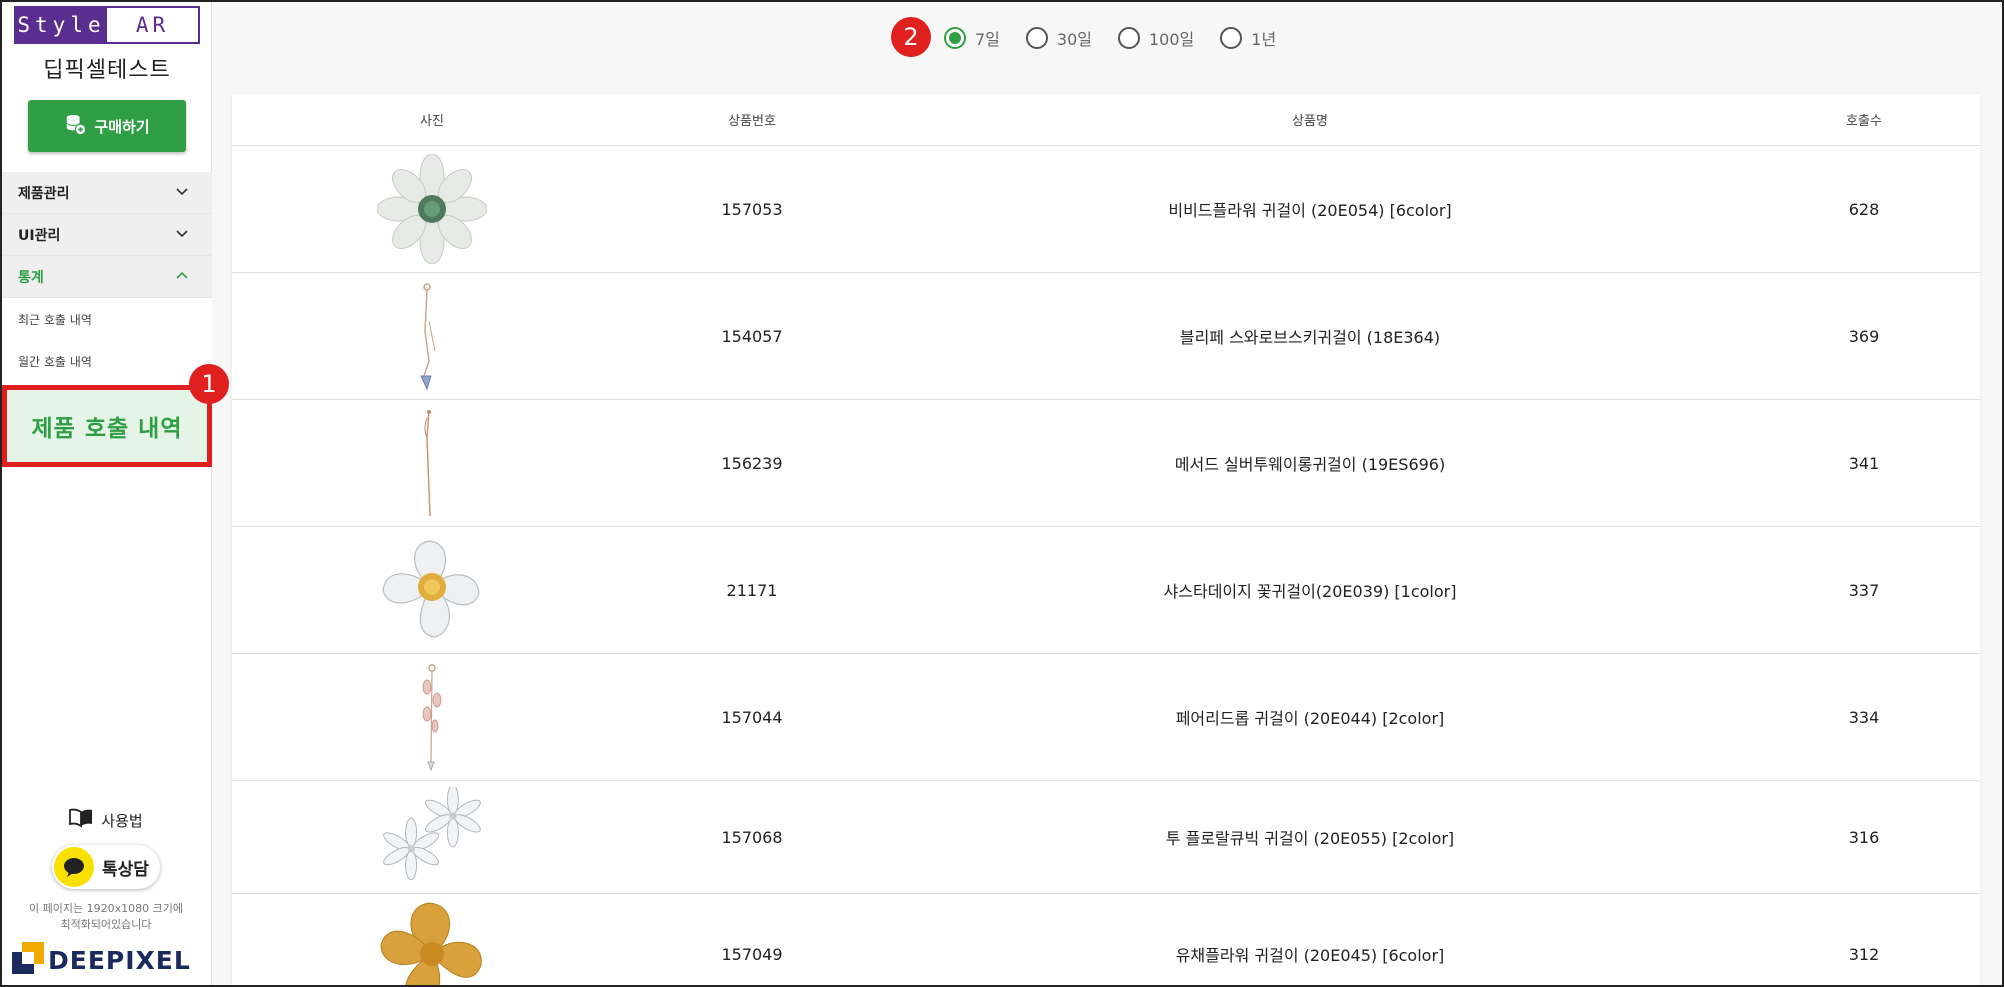 Image resolution: width=2004 pixels, height=987 pixels. What do you see at coordinates (972, 38) in the screenshot?
I see `period-radio-7d: 7일` at bounding box center [972, 38].